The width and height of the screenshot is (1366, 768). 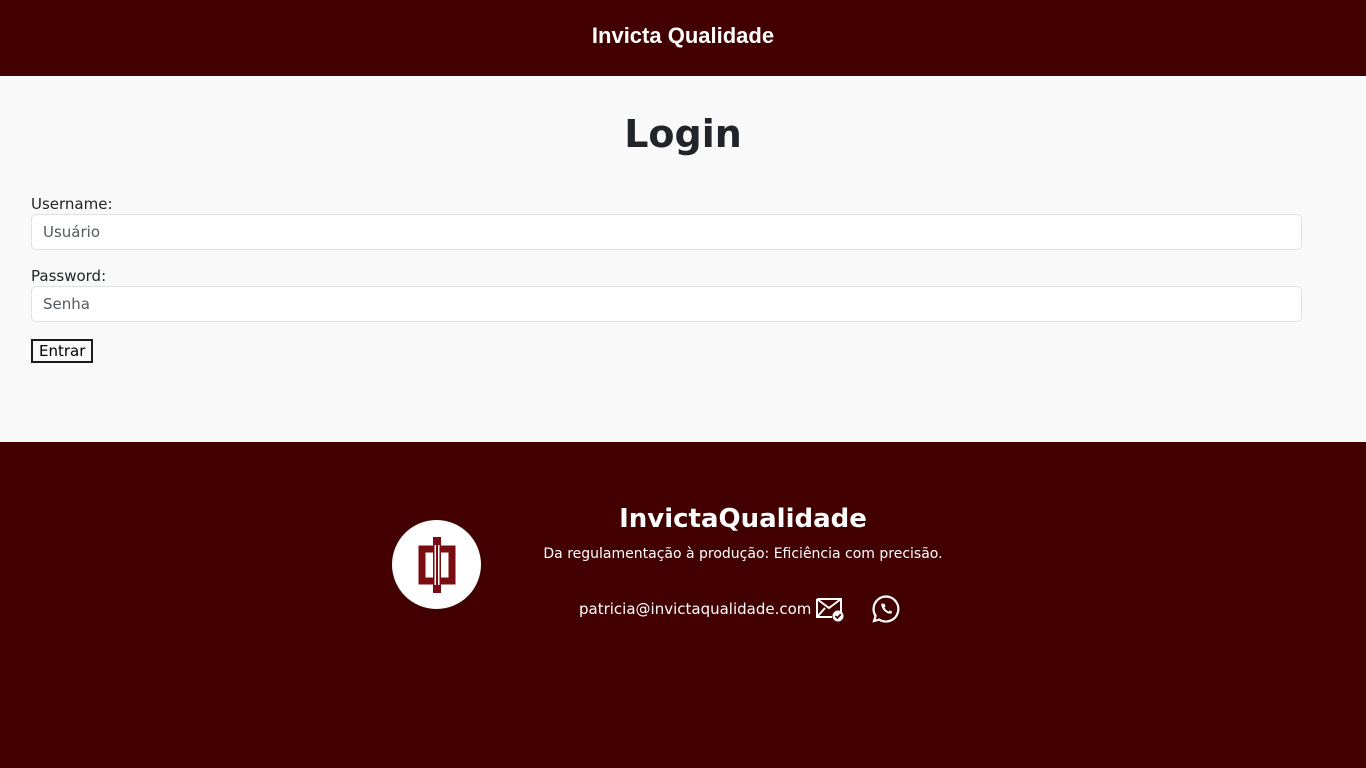 I want to click on page-title: Login, so click(x=683, y=134).